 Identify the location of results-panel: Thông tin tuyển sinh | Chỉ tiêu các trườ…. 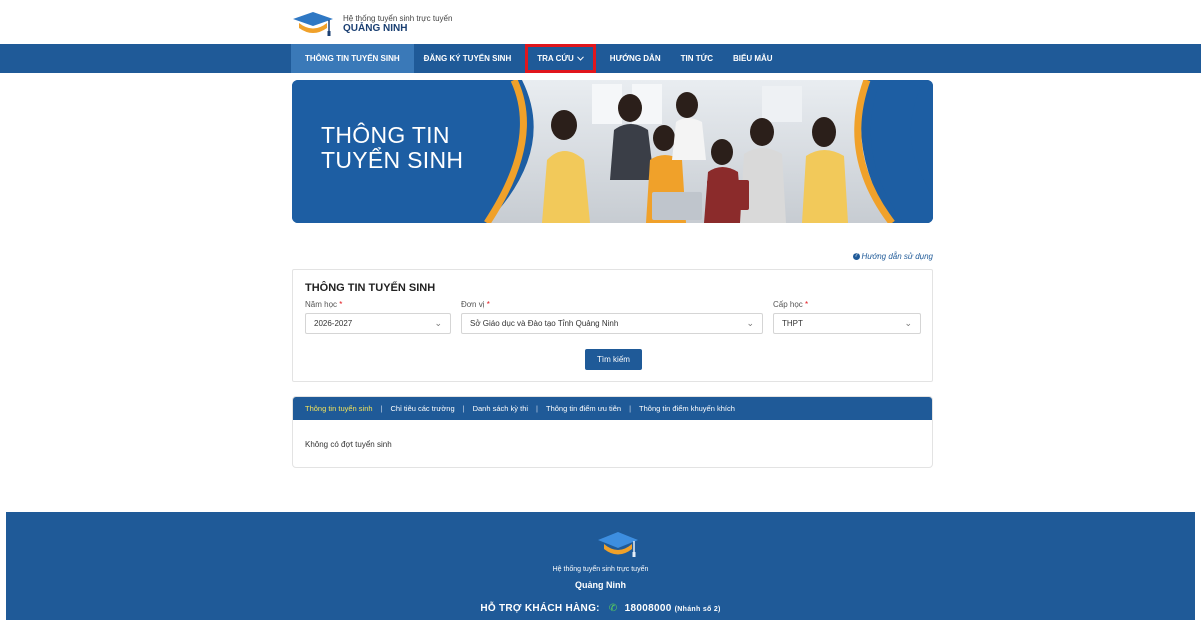
(612, 432).